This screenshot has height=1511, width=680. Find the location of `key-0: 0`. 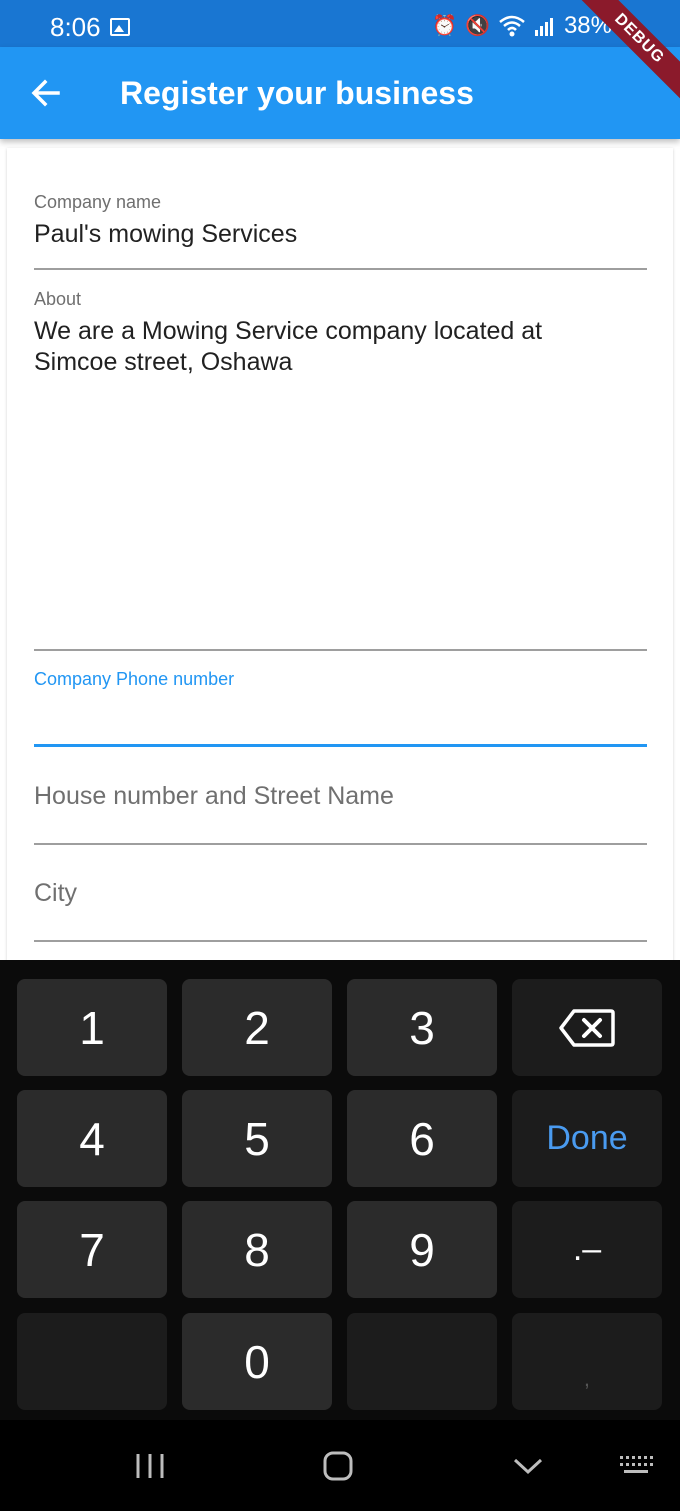

key-0: 0 is located at coordinates (257, 1361).